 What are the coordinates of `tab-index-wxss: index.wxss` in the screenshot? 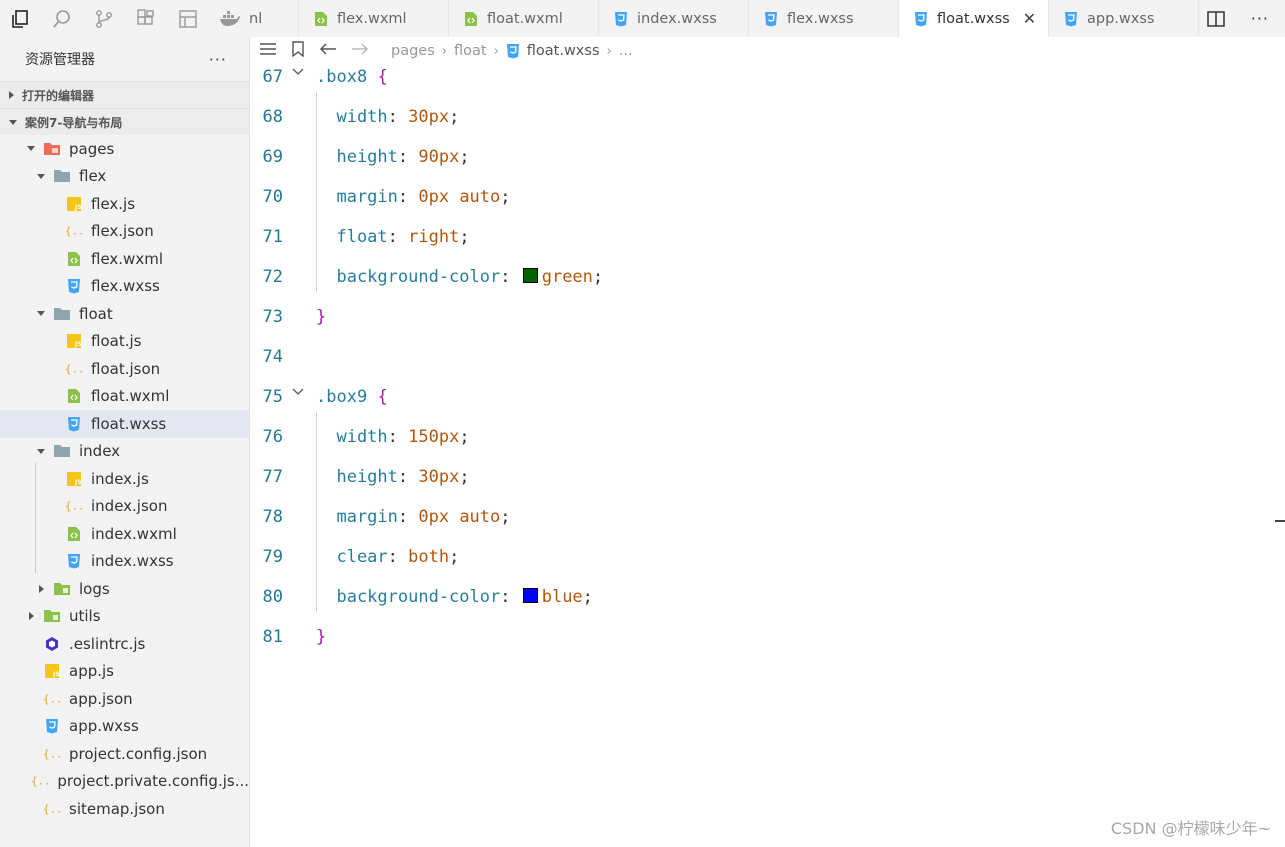 It's located at (674, 18).